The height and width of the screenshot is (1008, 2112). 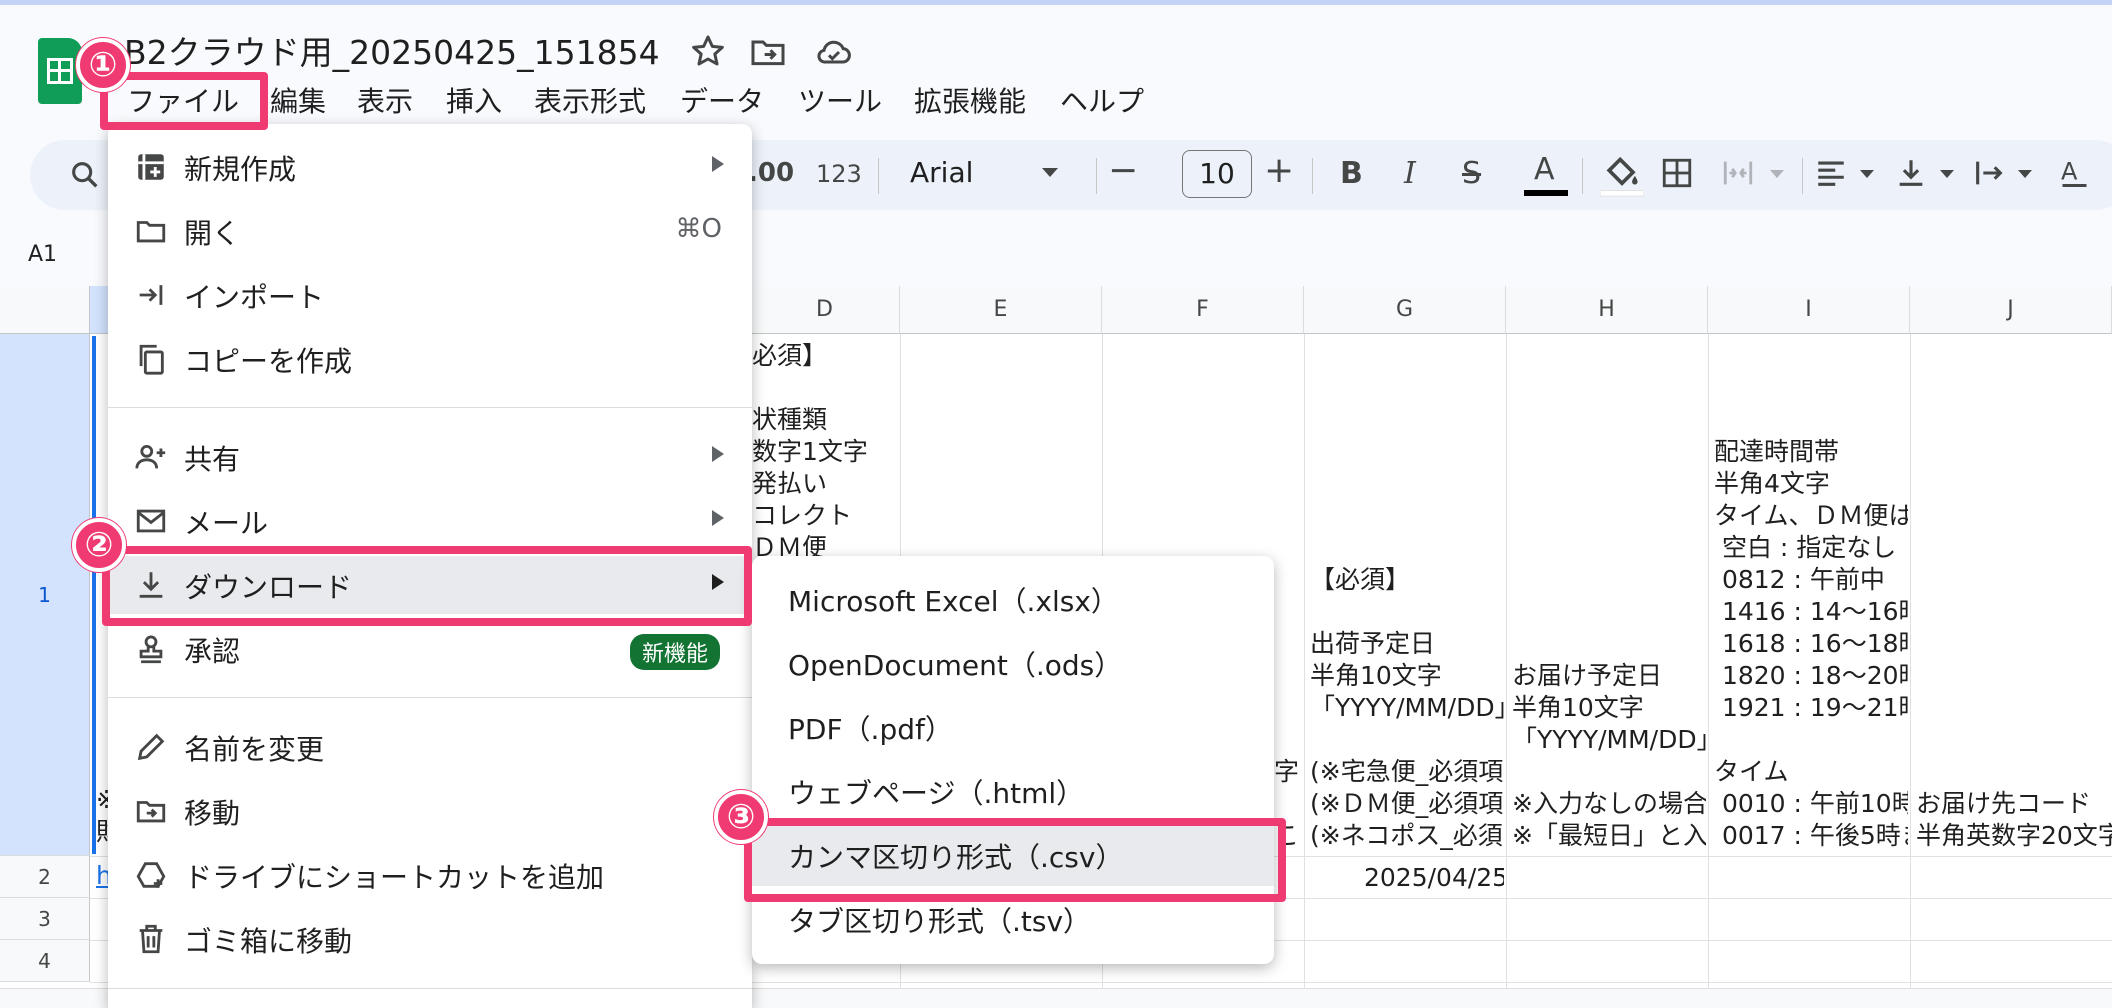 What do you see at coordinates (103, 65) in the screenshot?
I see `step-1-badge: ①` at bounding box center [103, 65].